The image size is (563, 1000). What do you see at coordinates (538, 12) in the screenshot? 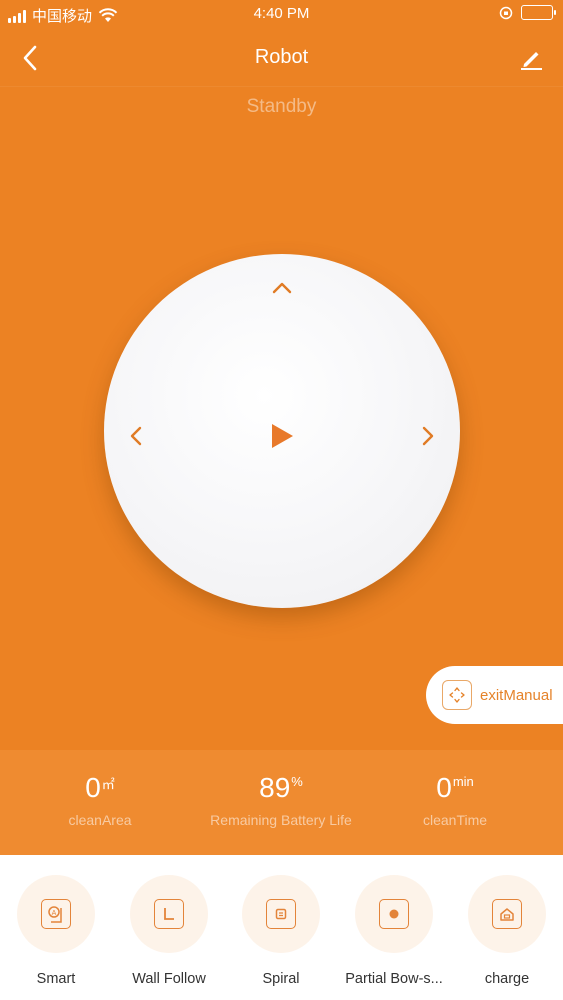
I see `battery-icon` at bounding box center [538, 12].